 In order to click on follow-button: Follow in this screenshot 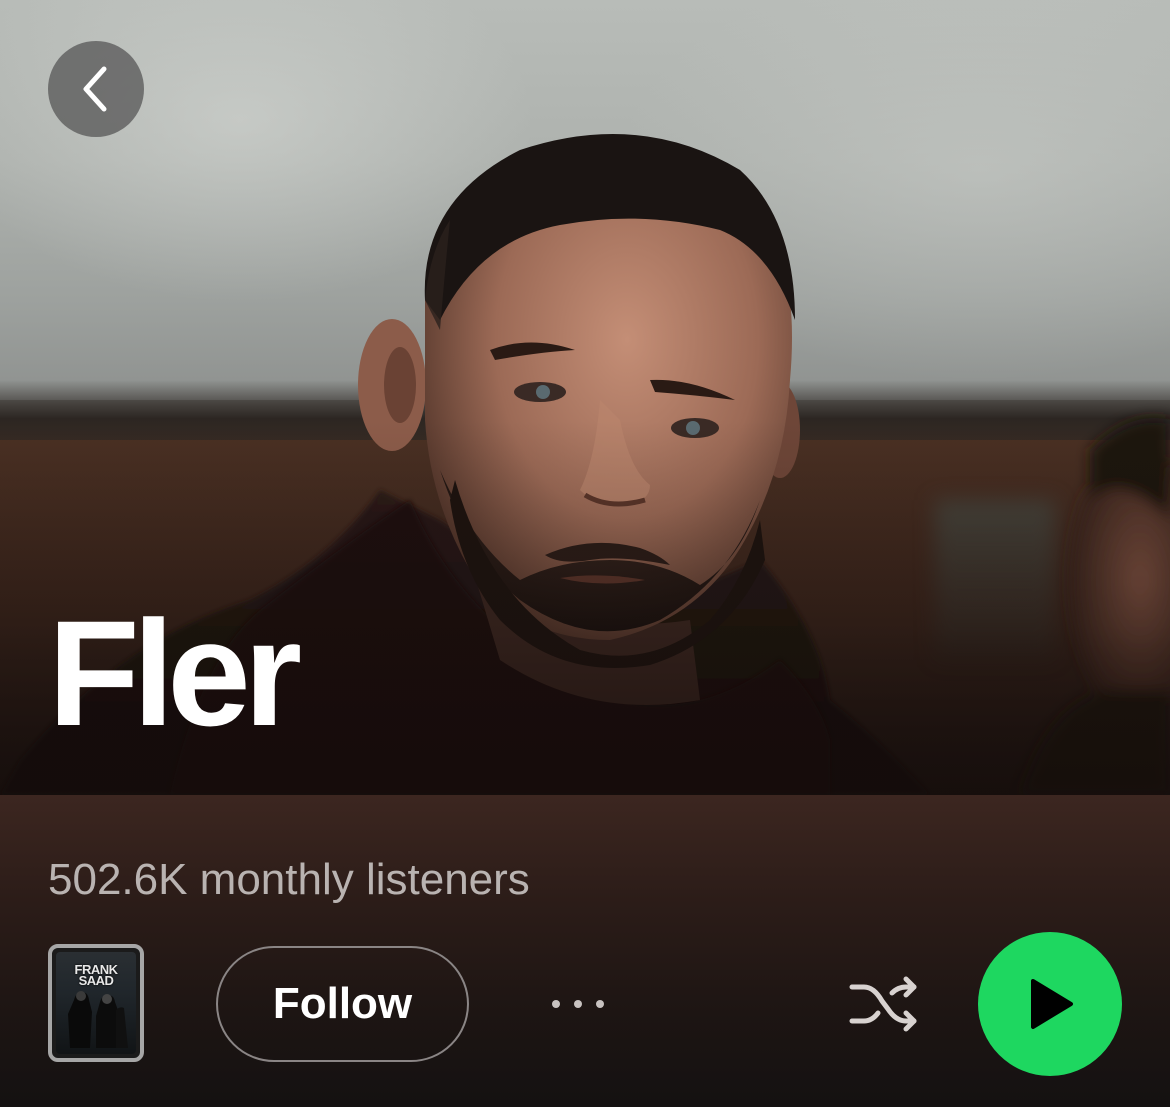, I will do `click(342, 1004)`.